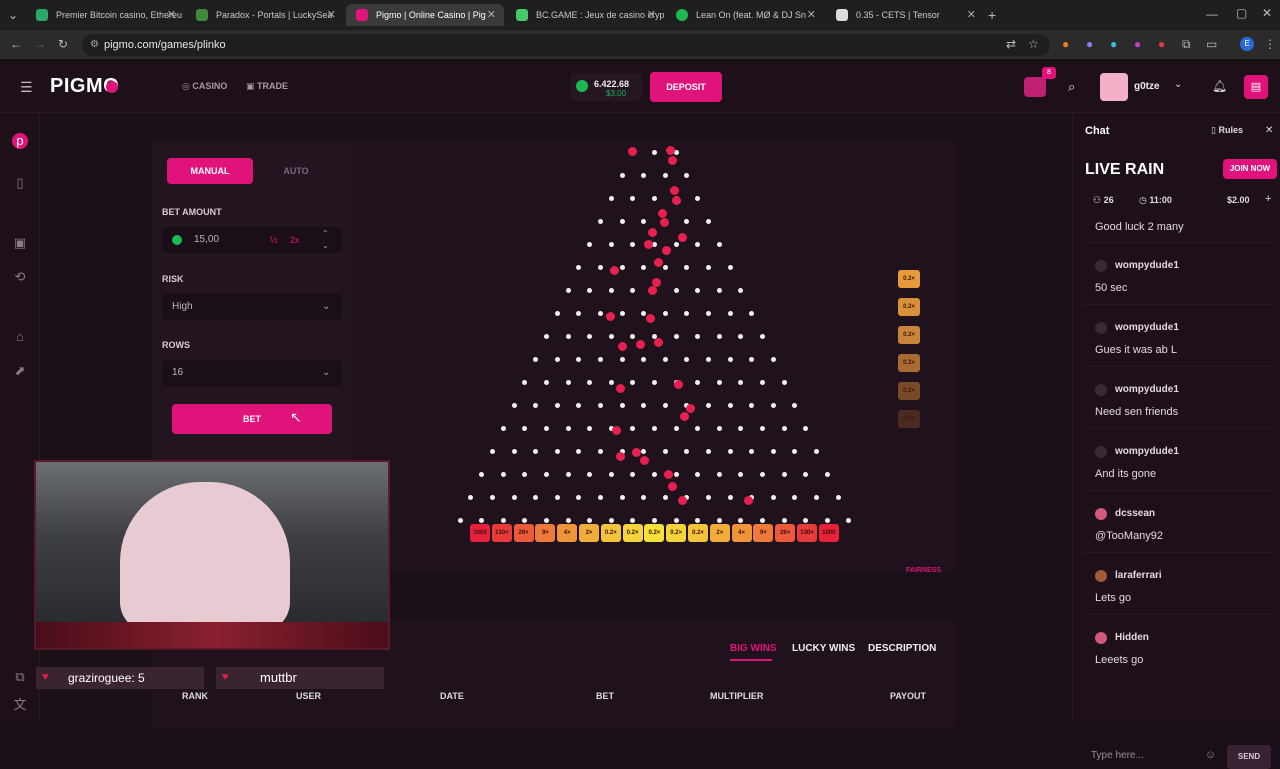  What do you see at coordinates (1137, 412) in the screenshot?
I see `chat-message-text: Need sen friends` at bounding box center [1137, 412].